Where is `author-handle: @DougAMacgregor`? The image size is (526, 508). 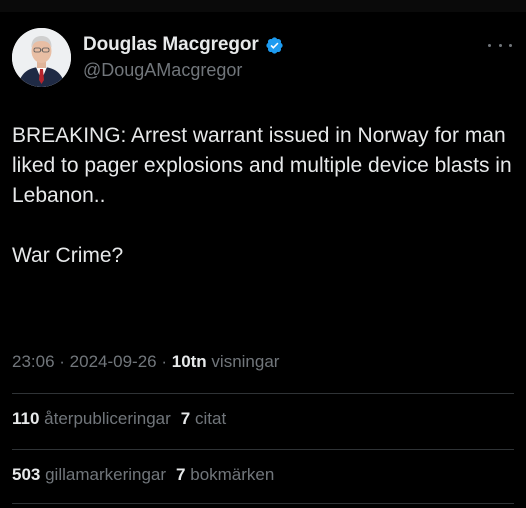 author-handle: @DougAMacgregor is located at coordinates (162, 70).